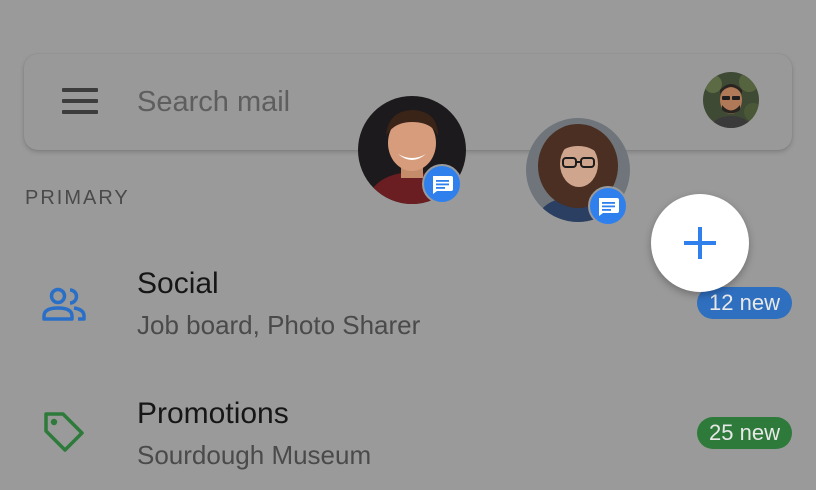  What do you see at coordinates (213, 413) in the screenshot?
I see `category-title: Promotions` at bounding box center [213, 413].